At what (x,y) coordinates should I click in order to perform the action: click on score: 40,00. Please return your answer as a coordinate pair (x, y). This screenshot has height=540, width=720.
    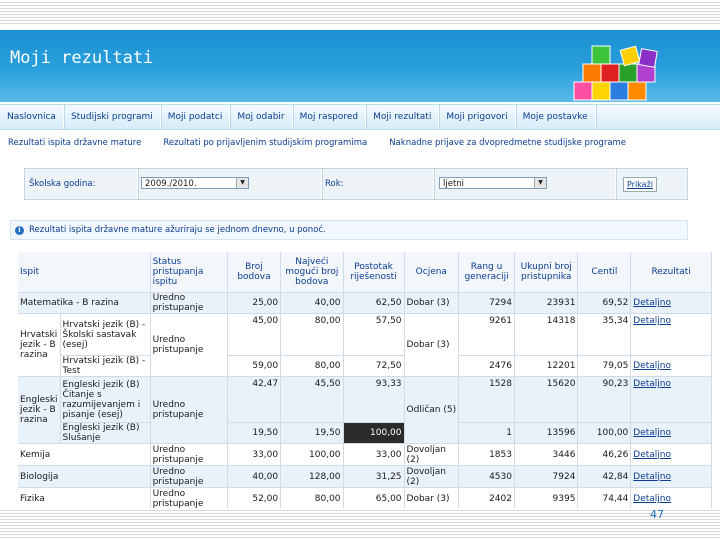
    Looking at the image, I should click on (254, 476).